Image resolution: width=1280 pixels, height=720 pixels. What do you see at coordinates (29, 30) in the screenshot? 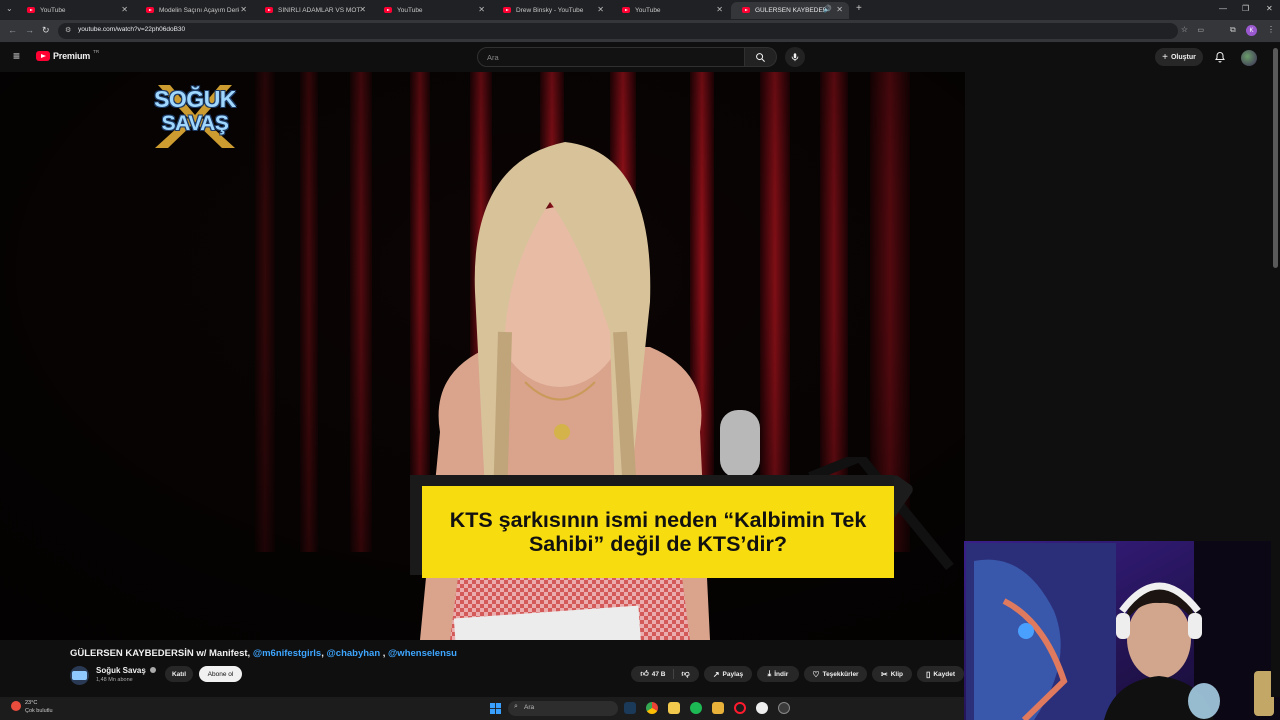
I see `forward-icon: →` at bounding box center [29, 30].